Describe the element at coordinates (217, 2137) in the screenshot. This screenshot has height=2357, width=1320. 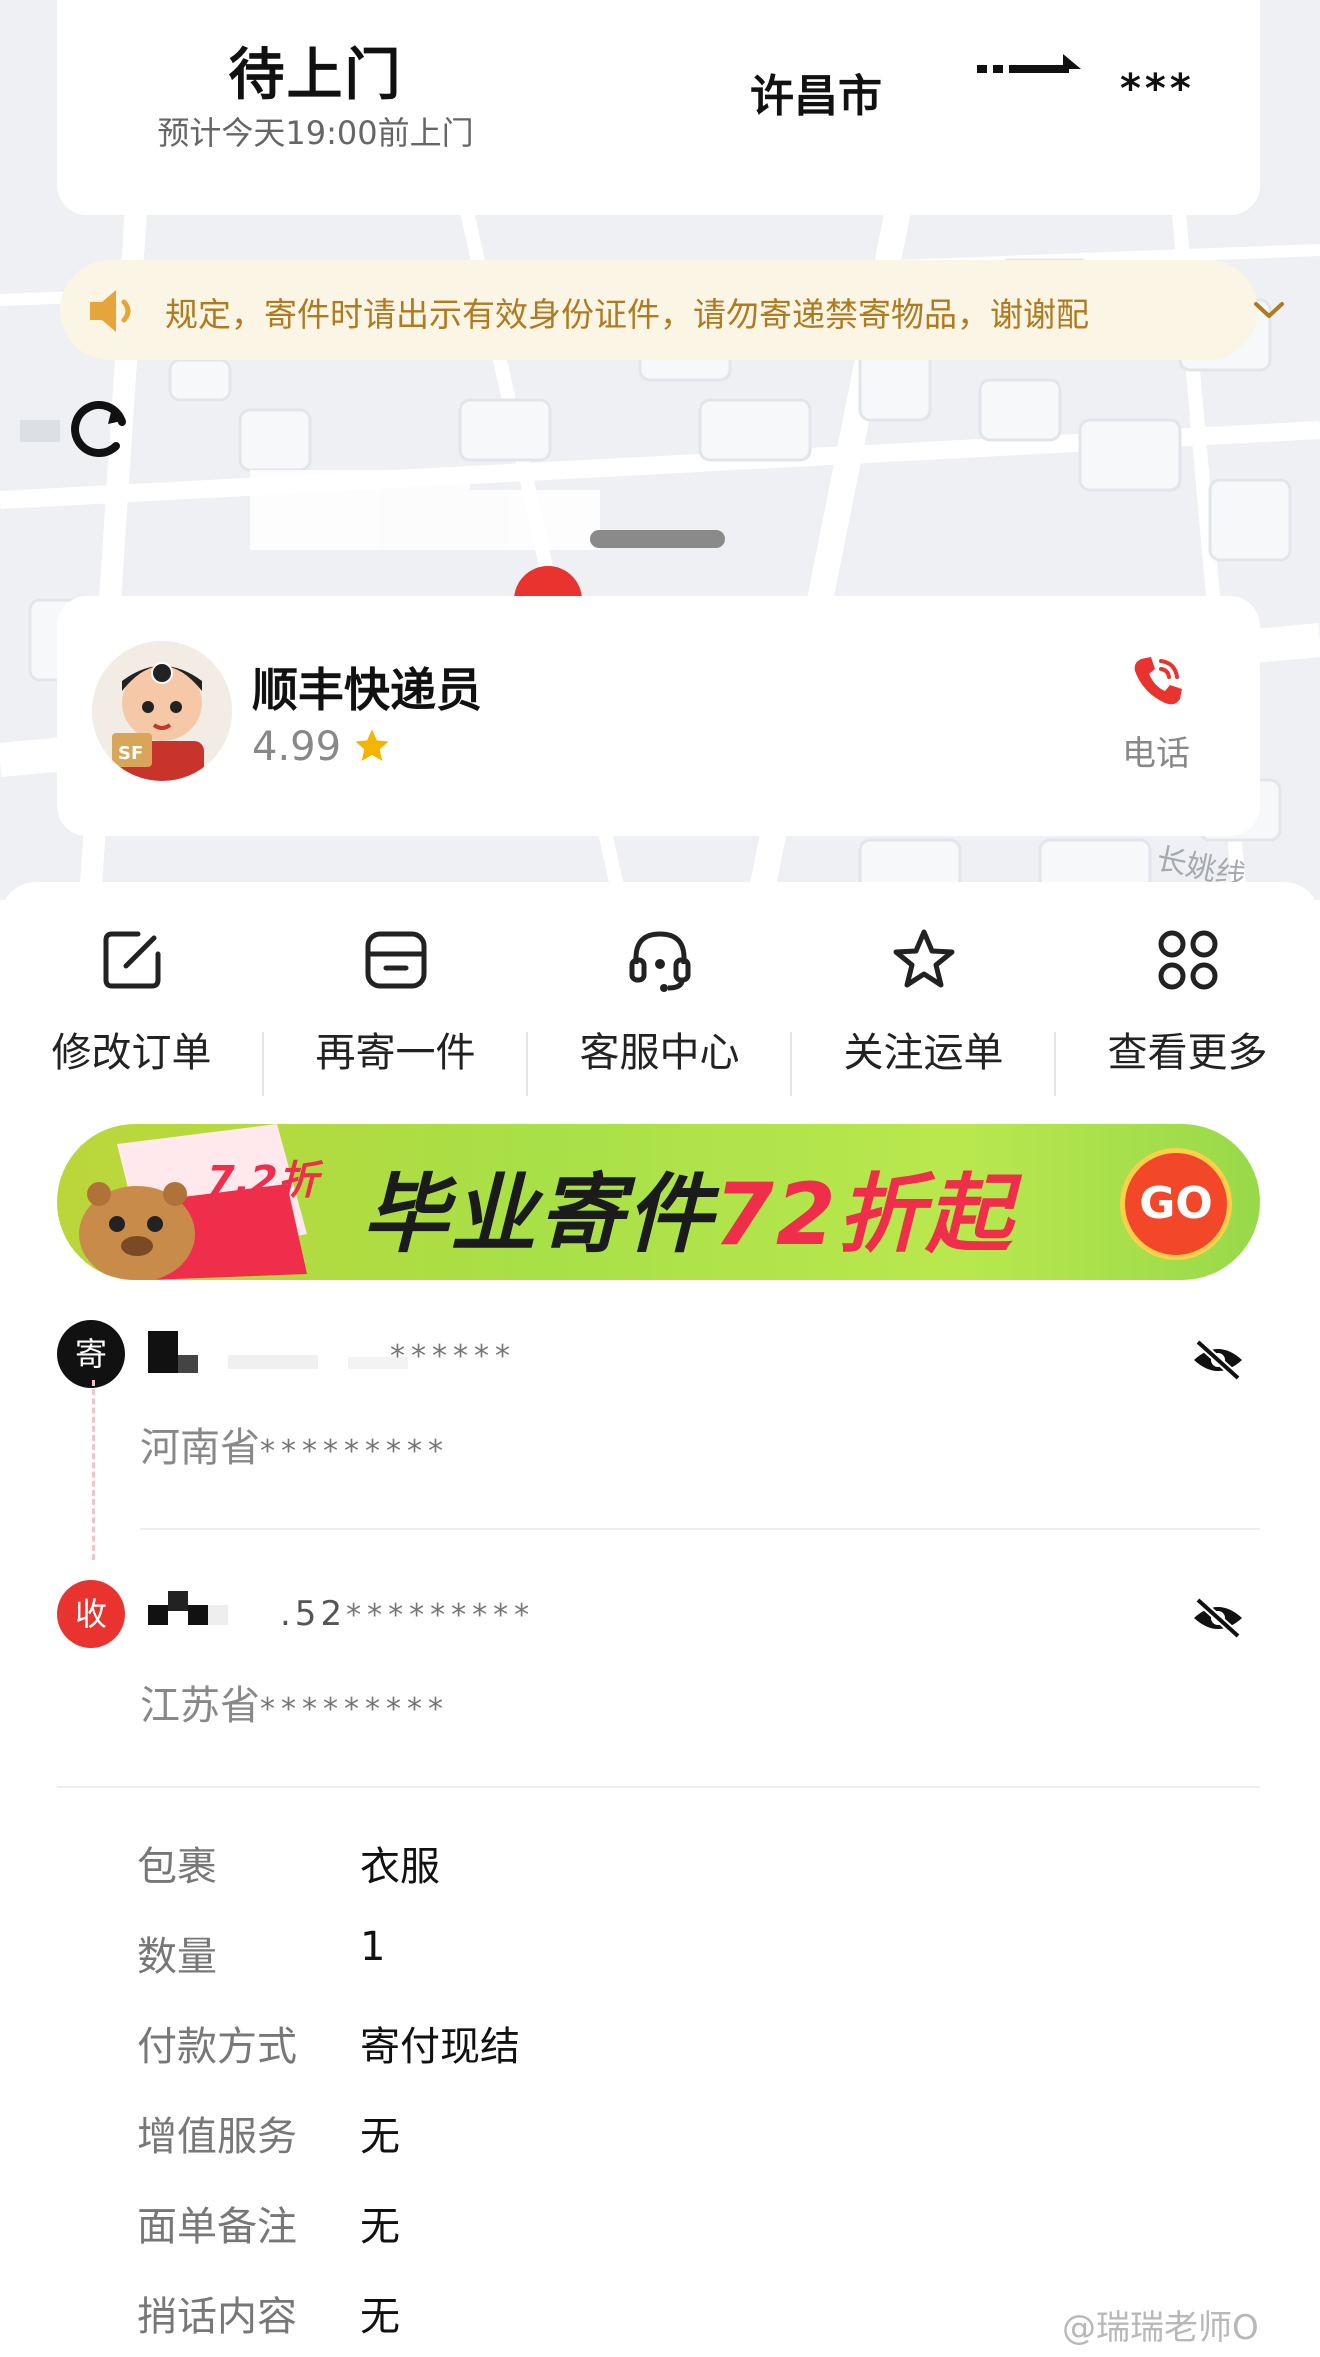
I see `detail-label-value-added: 增值服务` at that location.